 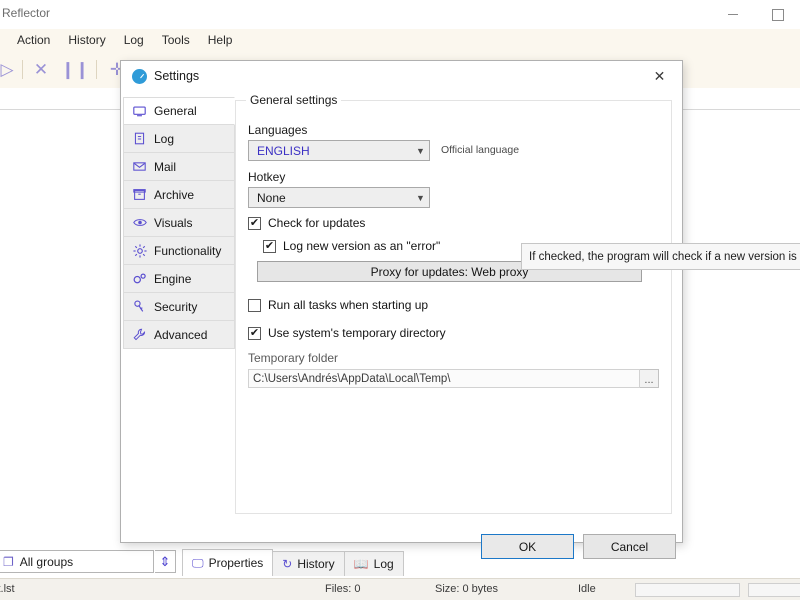 I want to click on statusbar: st.lst Files: 0 Size: 0 bytes Idle, so click(x=400, y=589).